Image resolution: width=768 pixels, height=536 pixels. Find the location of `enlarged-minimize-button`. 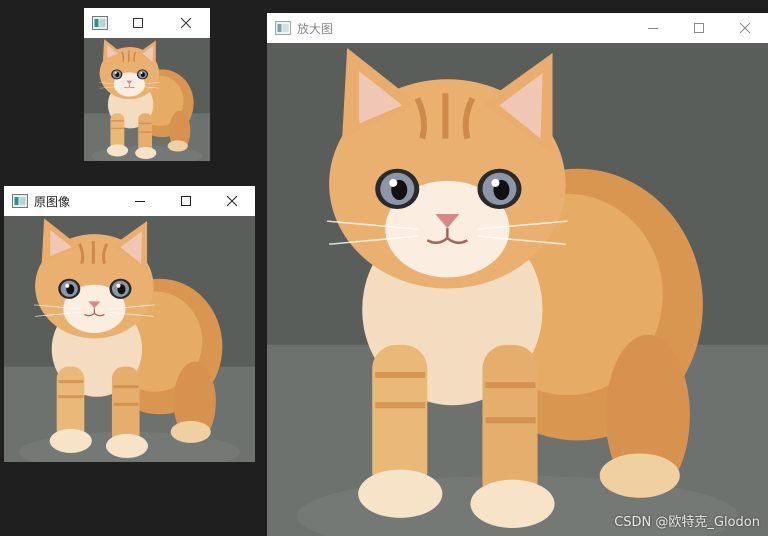

enlarged-minimize-button is located at coordinates (653, 28).